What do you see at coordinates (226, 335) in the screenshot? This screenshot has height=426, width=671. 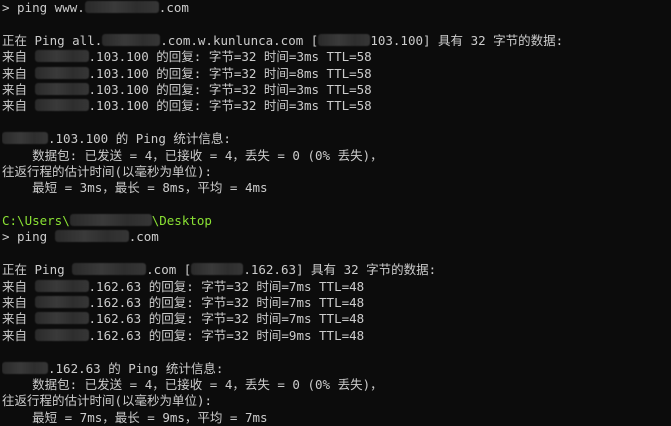 I see `output-text: .162.63 的回复: 字节=32 时间=9ms TTL=48` at bounding box center [226, 335].